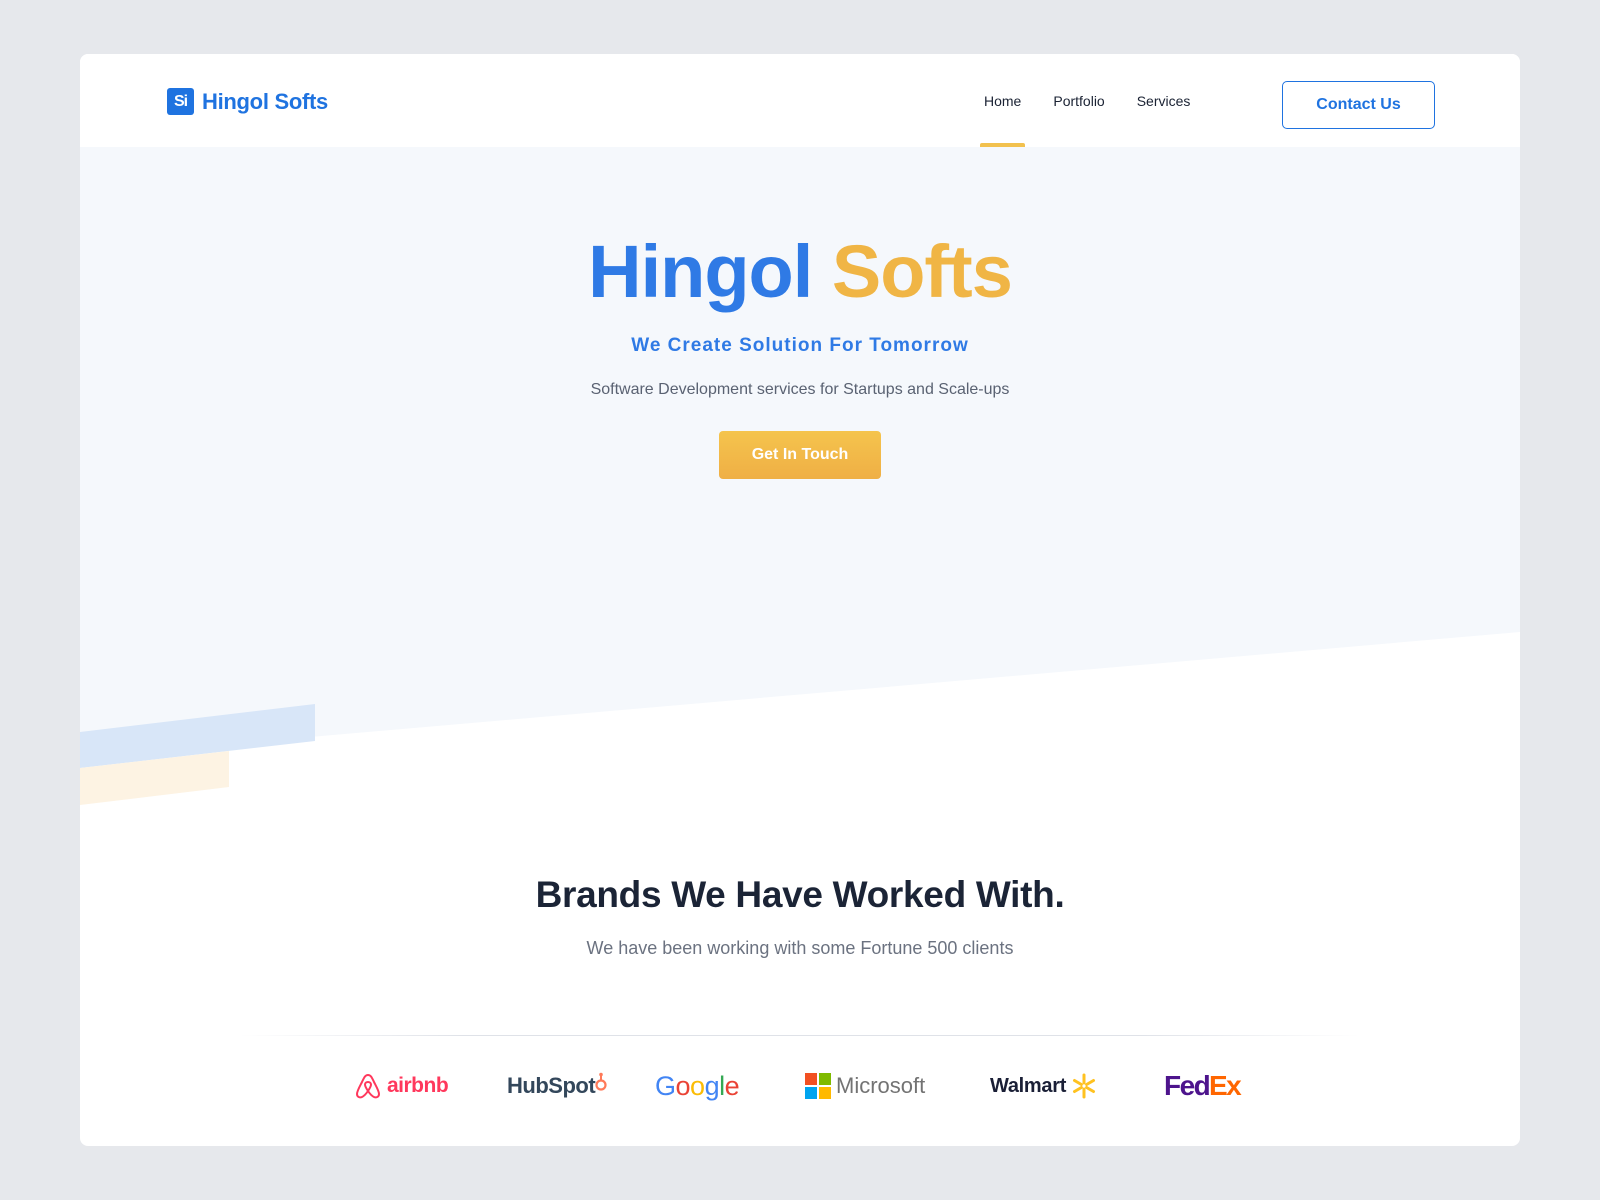 The image size is (1600, 1200). I want to click on google-icon: Google, so click(697, 1085).